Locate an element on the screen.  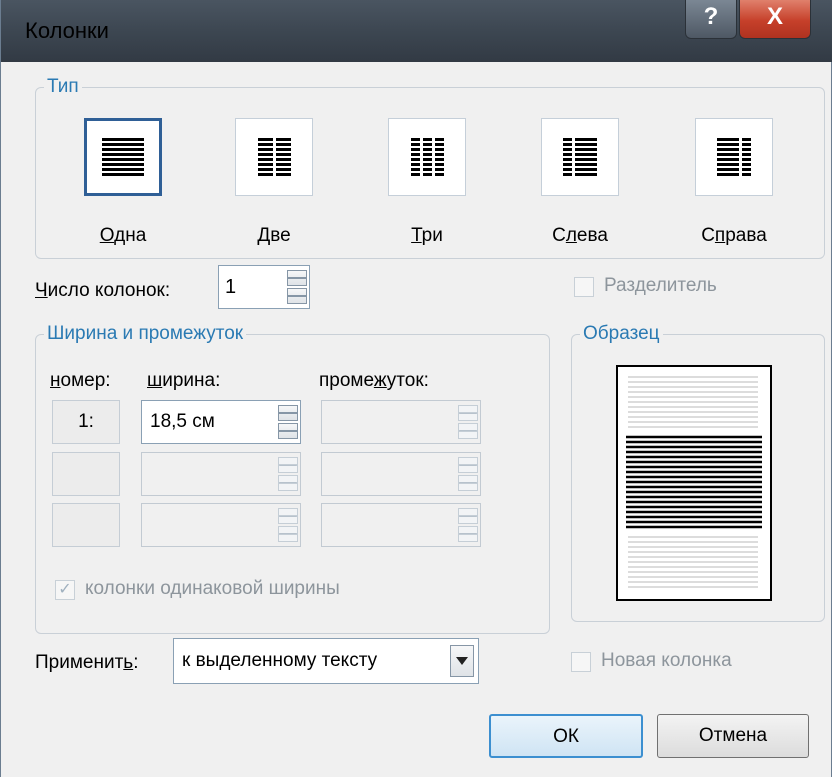
right-column-icon is located at coordinates (734, 157).